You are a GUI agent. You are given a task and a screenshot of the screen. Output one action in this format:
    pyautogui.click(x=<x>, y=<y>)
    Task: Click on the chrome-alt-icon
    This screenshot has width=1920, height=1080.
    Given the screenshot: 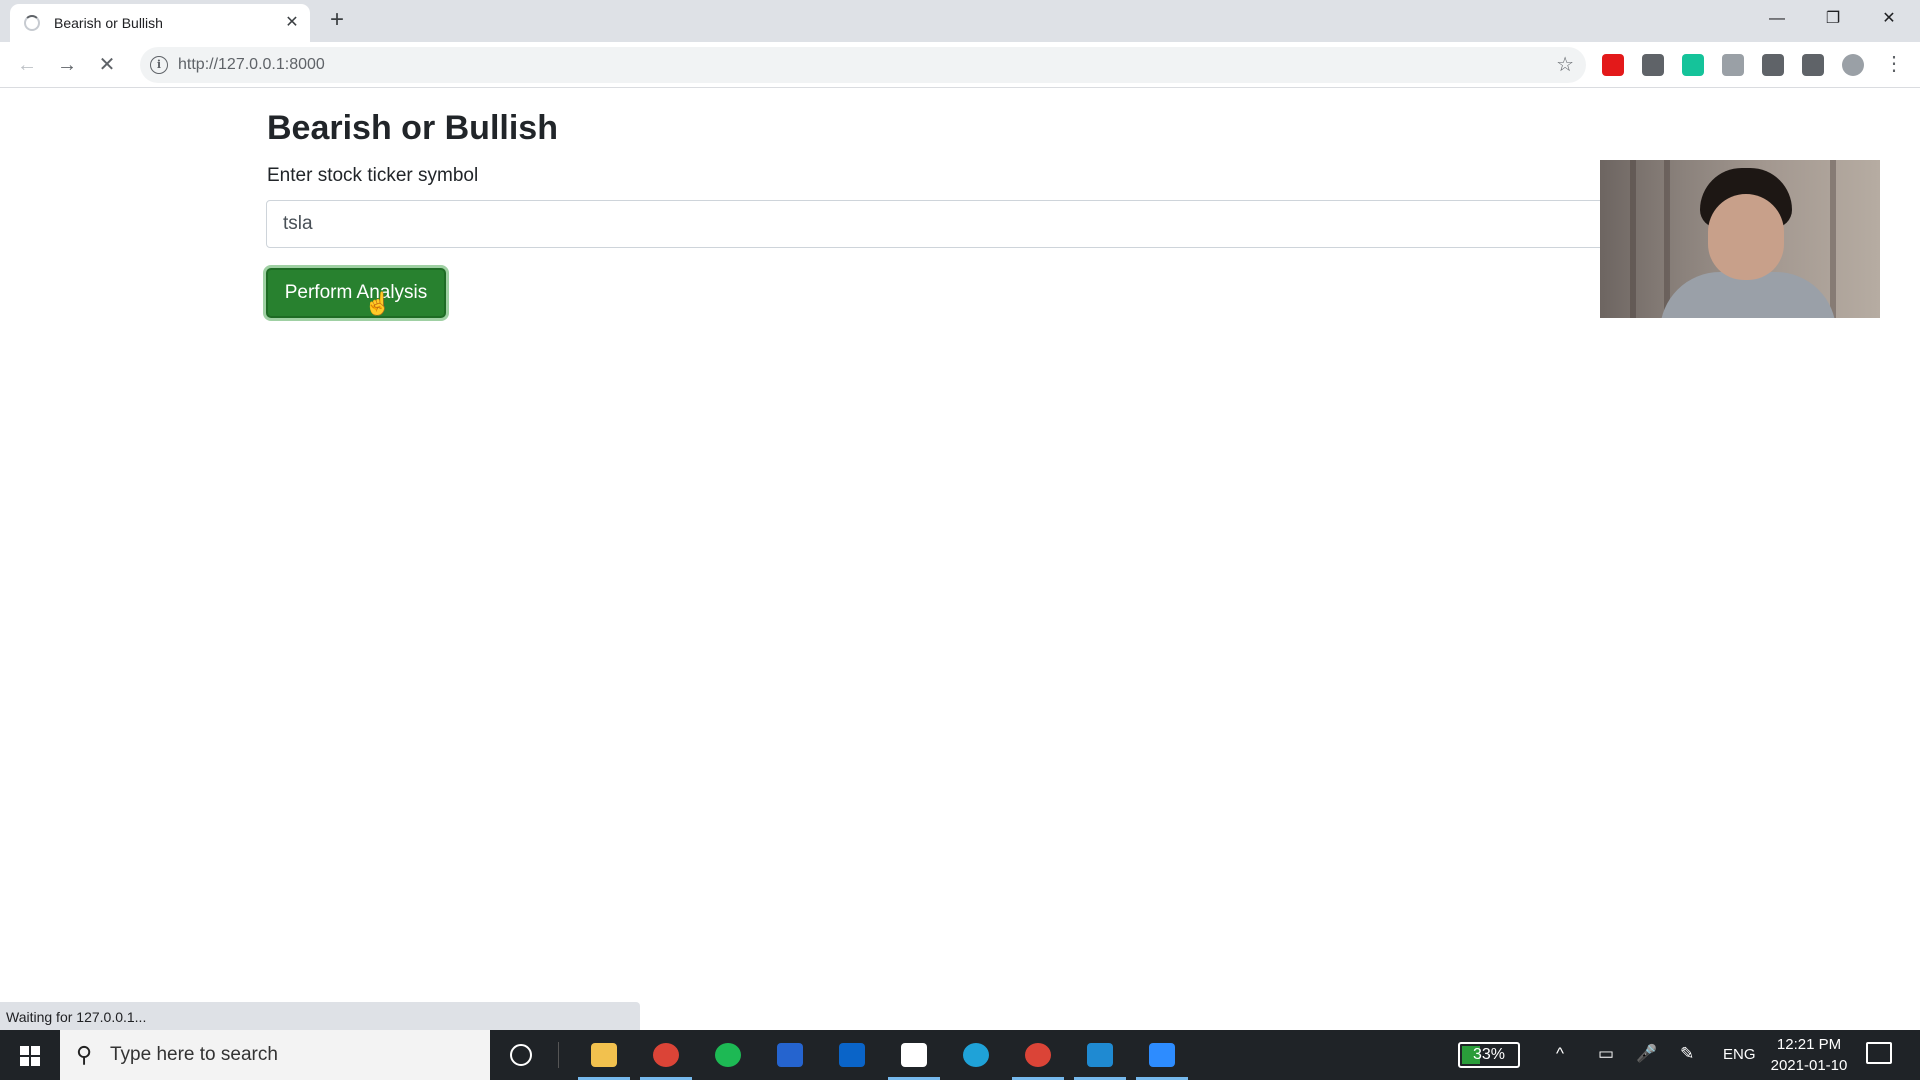 What is the action you would take?
    pyautogui.click(x=1038, y=1055)
    